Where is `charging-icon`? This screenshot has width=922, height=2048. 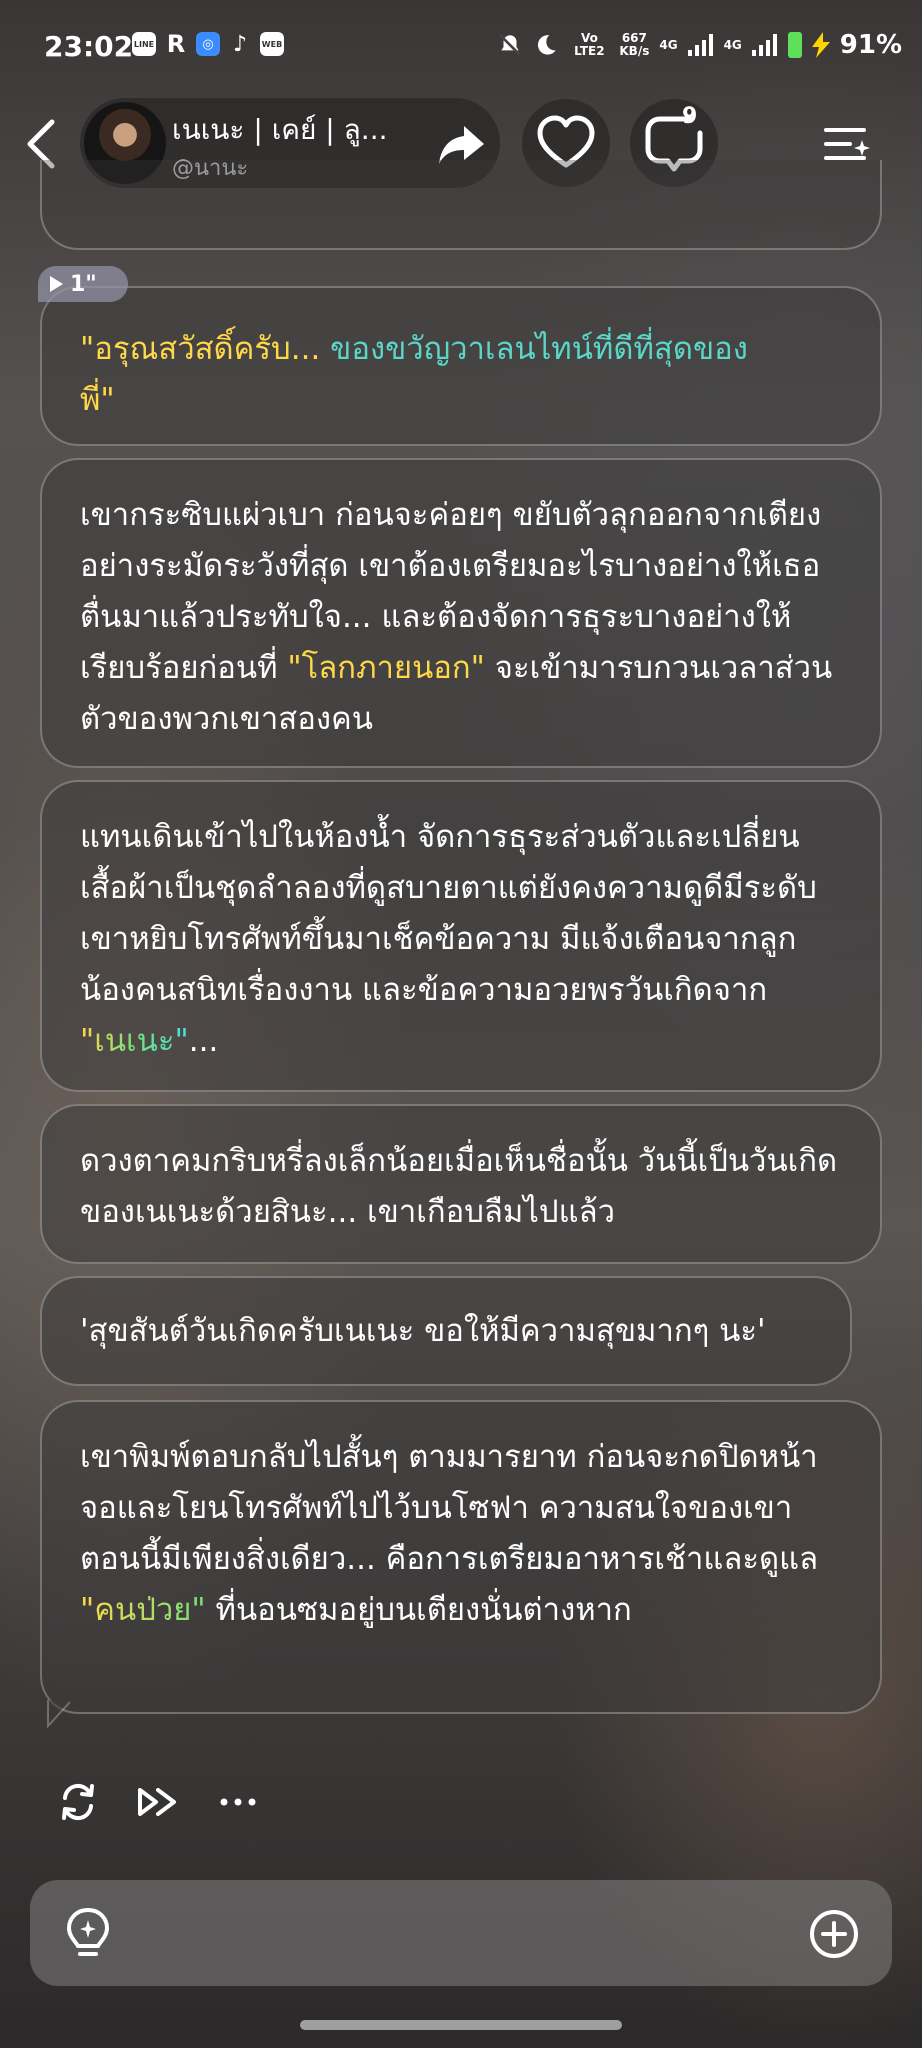 charging-icon is located at coordinates (820, 45).